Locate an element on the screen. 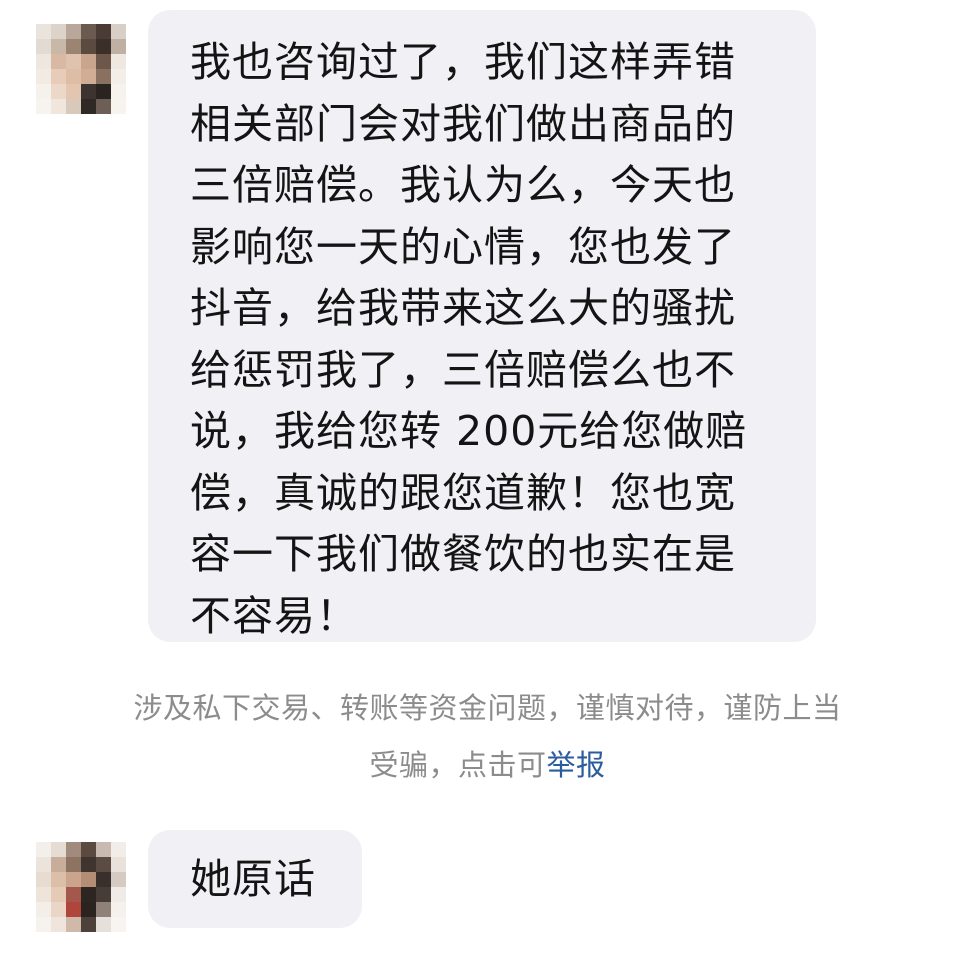 The height and width of the screenshot is (960, 975). safety-notice: 涉及私下交易、转账等资金问题，谨慎对待，谨防上当 受骗，点击可举报 is located at coordinates (487, 737).